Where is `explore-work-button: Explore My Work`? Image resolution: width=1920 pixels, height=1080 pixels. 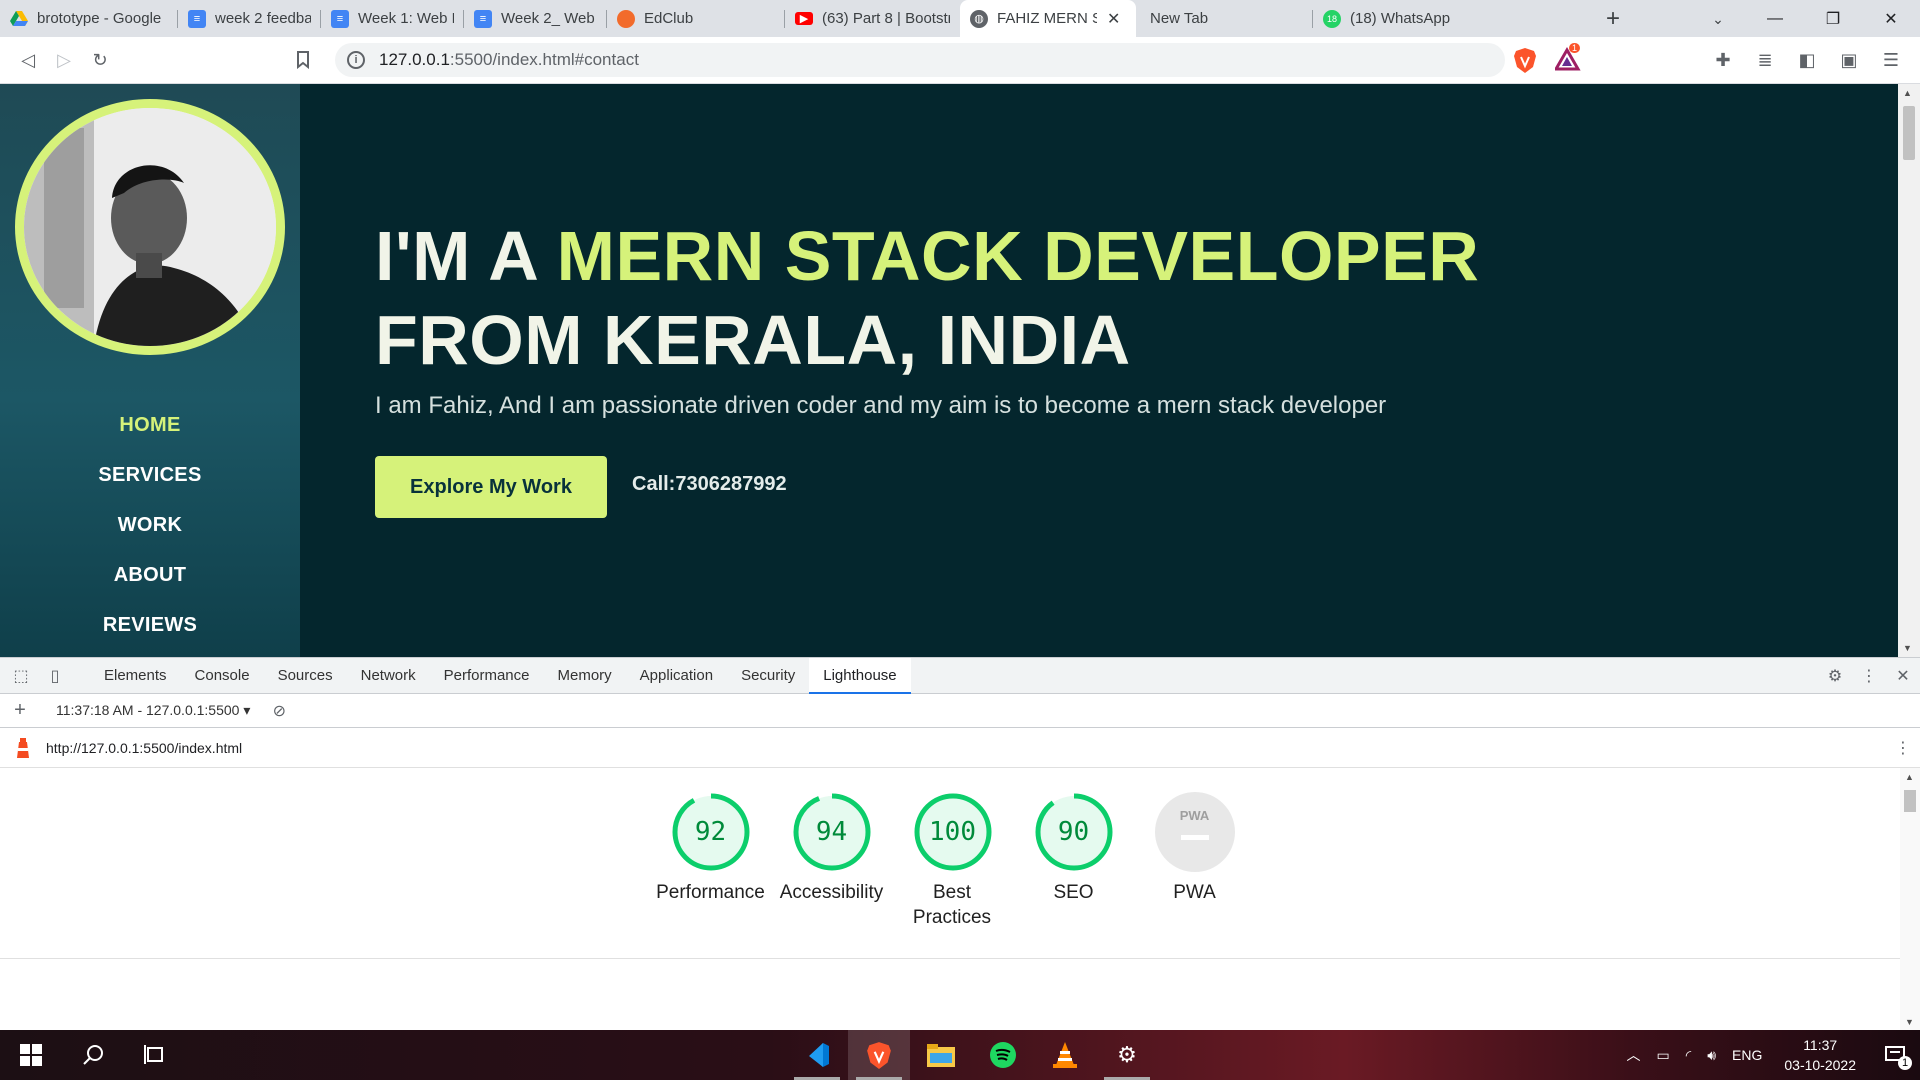
explore-work-button: Explore My Work is located at coordinates (491, 487).